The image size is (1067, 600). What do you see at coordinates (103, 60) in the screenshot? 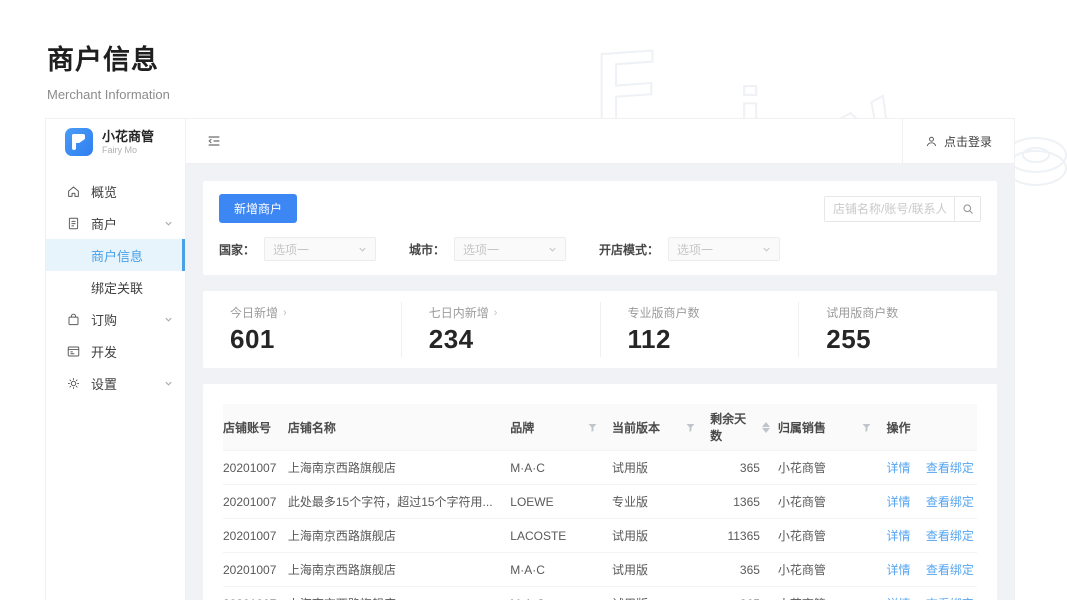
I see `page-title: 商户信息` at bounding box center [103, 60].